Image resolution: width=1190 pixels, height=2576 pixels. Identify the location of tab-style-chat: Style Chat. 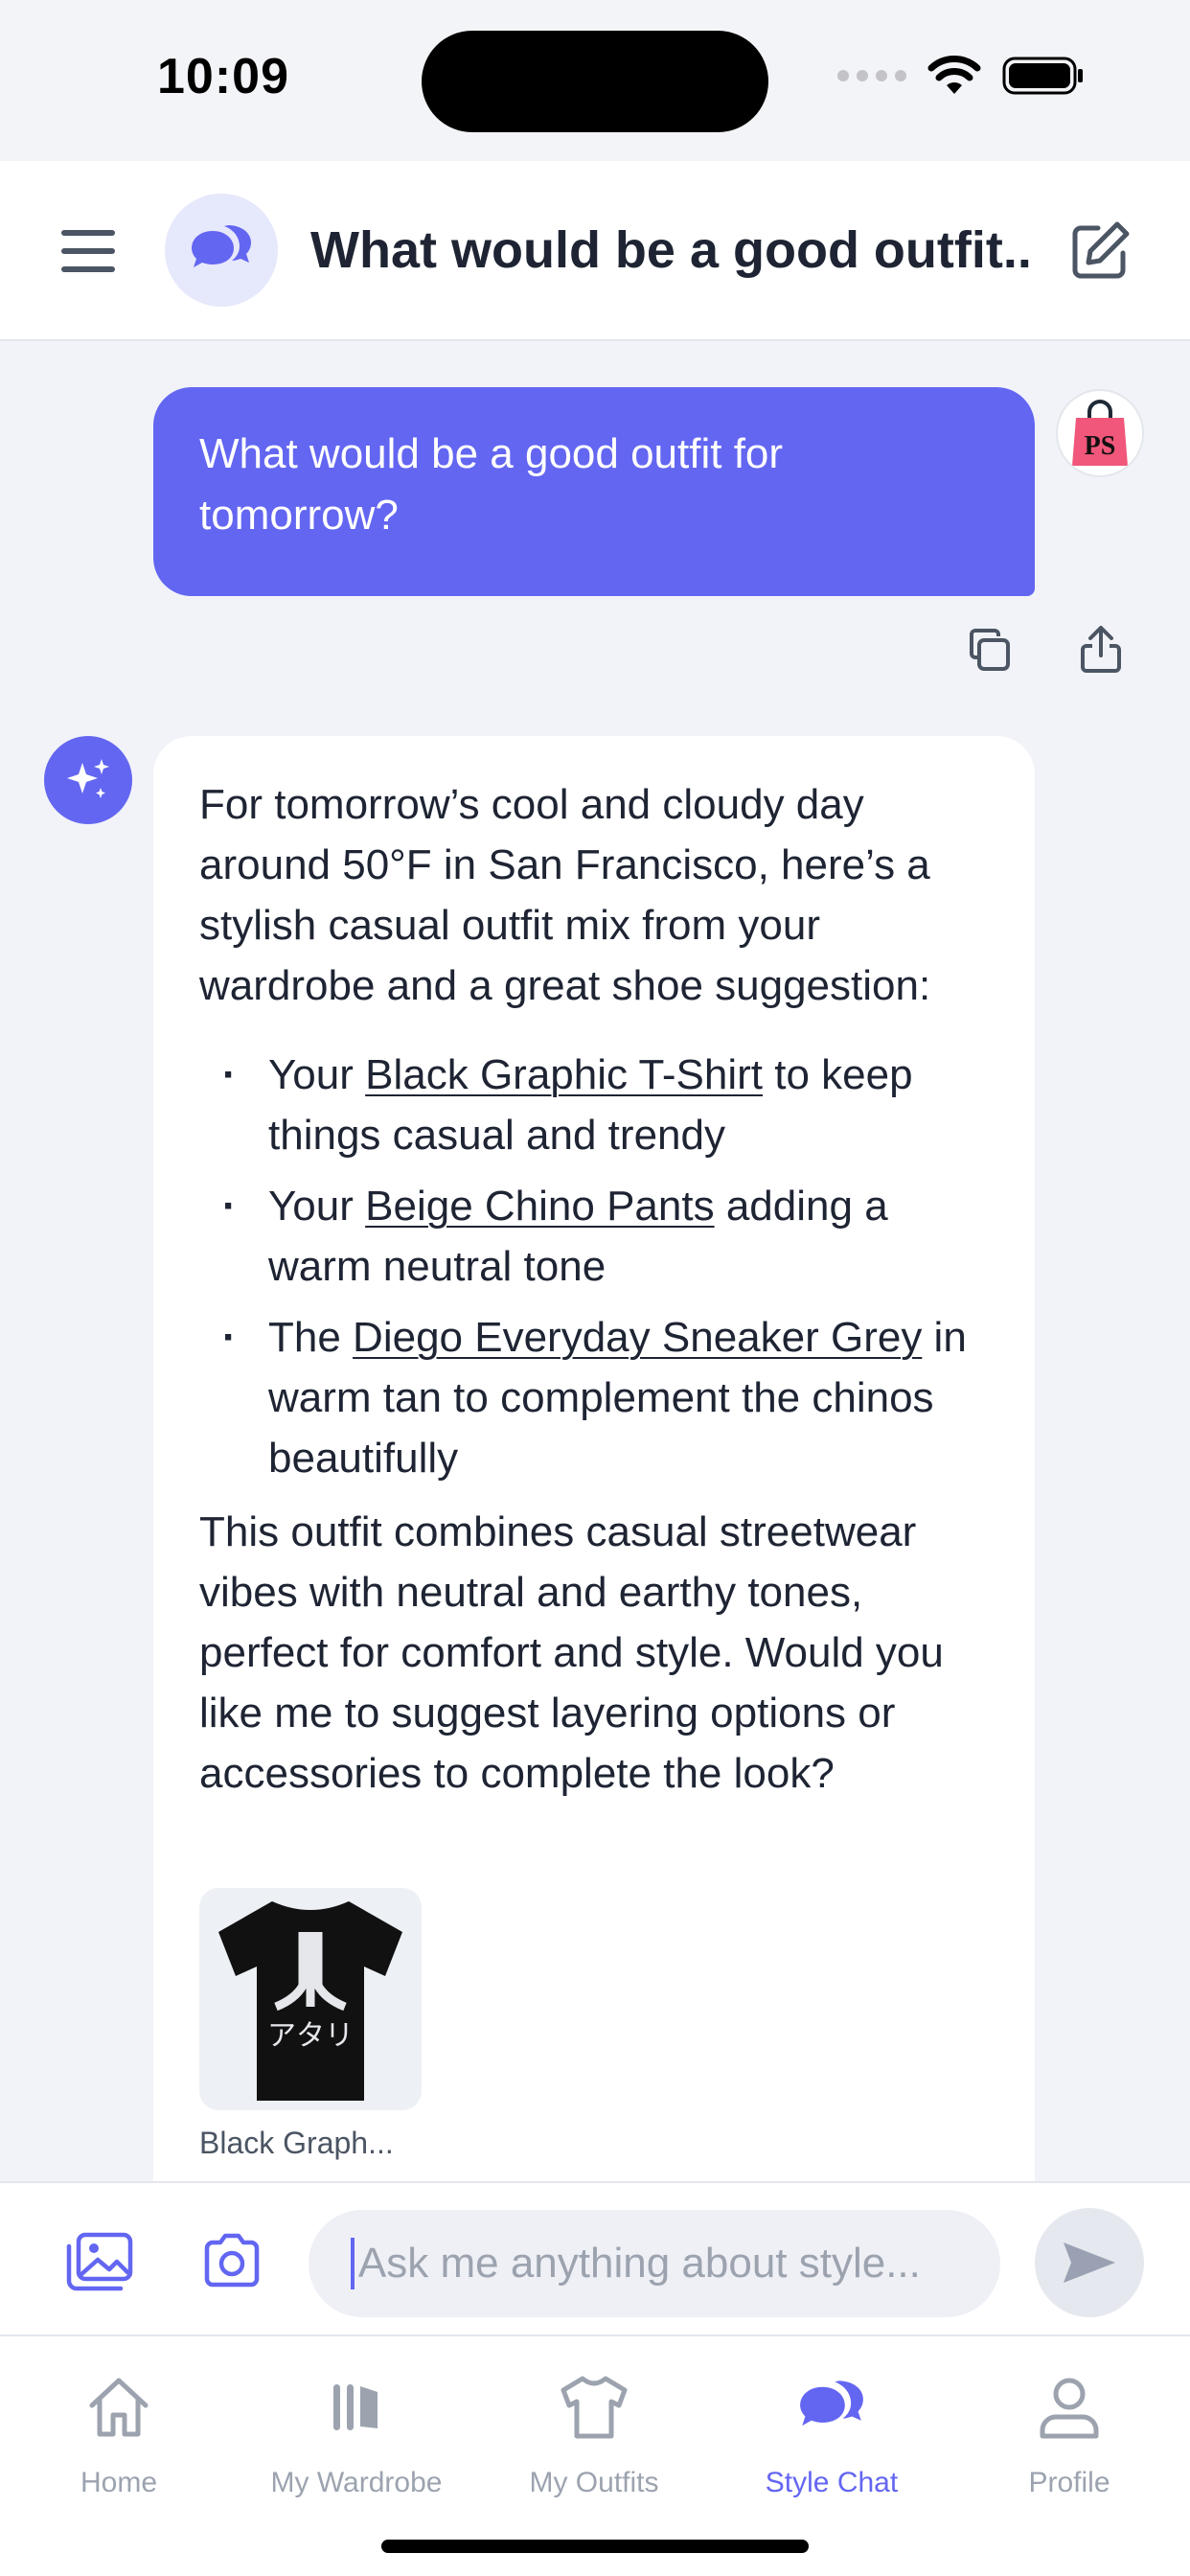
(832, 2434).